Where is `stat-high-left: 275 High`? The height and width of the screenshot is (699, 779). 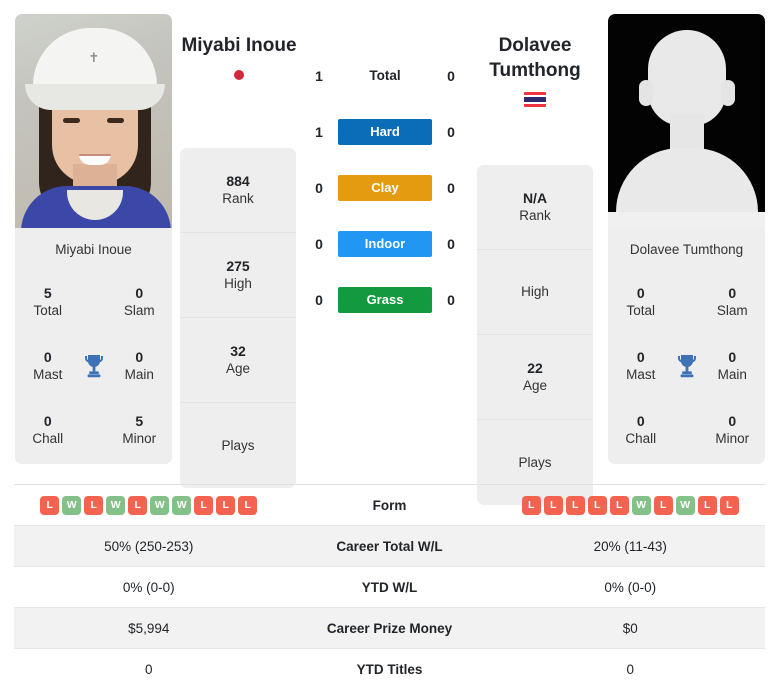
stat-high-left: 275 High is located at coordinates (238, 275).